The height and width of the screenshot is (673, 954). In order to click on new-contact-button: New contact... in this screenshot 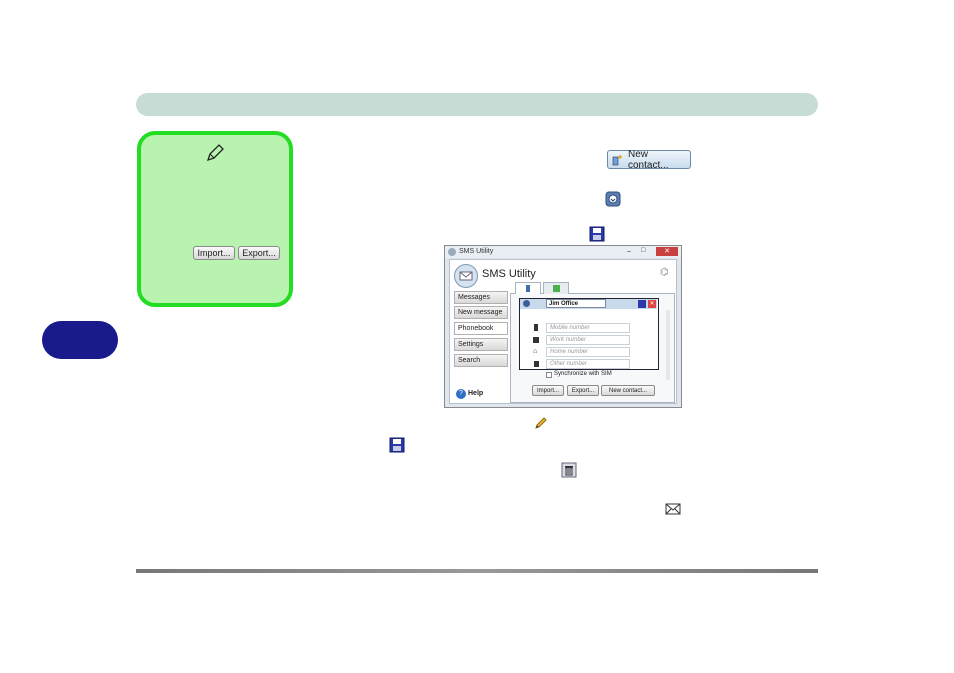, I will do `click(649, 159)`.